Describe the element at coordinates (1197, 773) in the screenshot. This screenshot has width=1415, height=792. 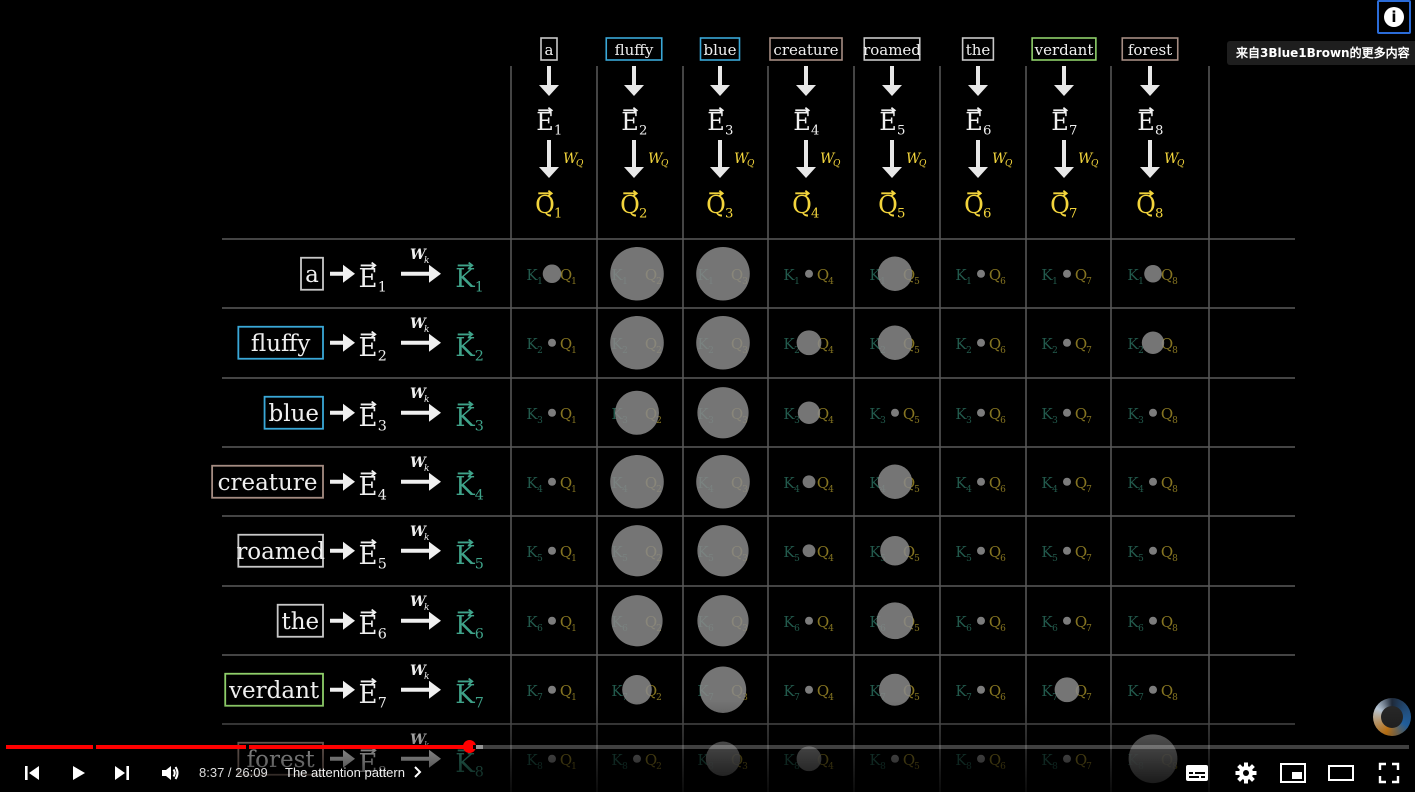
I see `subtitles-button` at that location.